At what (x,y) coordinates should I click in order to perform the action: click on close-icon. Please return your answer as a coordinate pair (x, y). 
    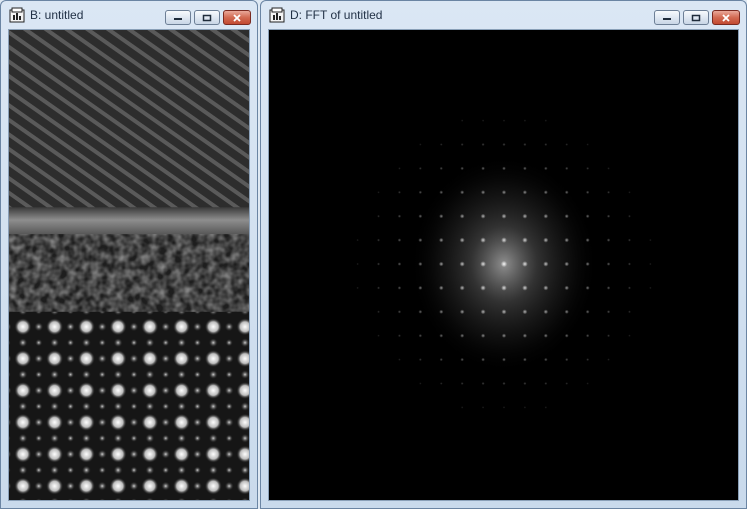
    Looking at the image, I should click on (726, 17).